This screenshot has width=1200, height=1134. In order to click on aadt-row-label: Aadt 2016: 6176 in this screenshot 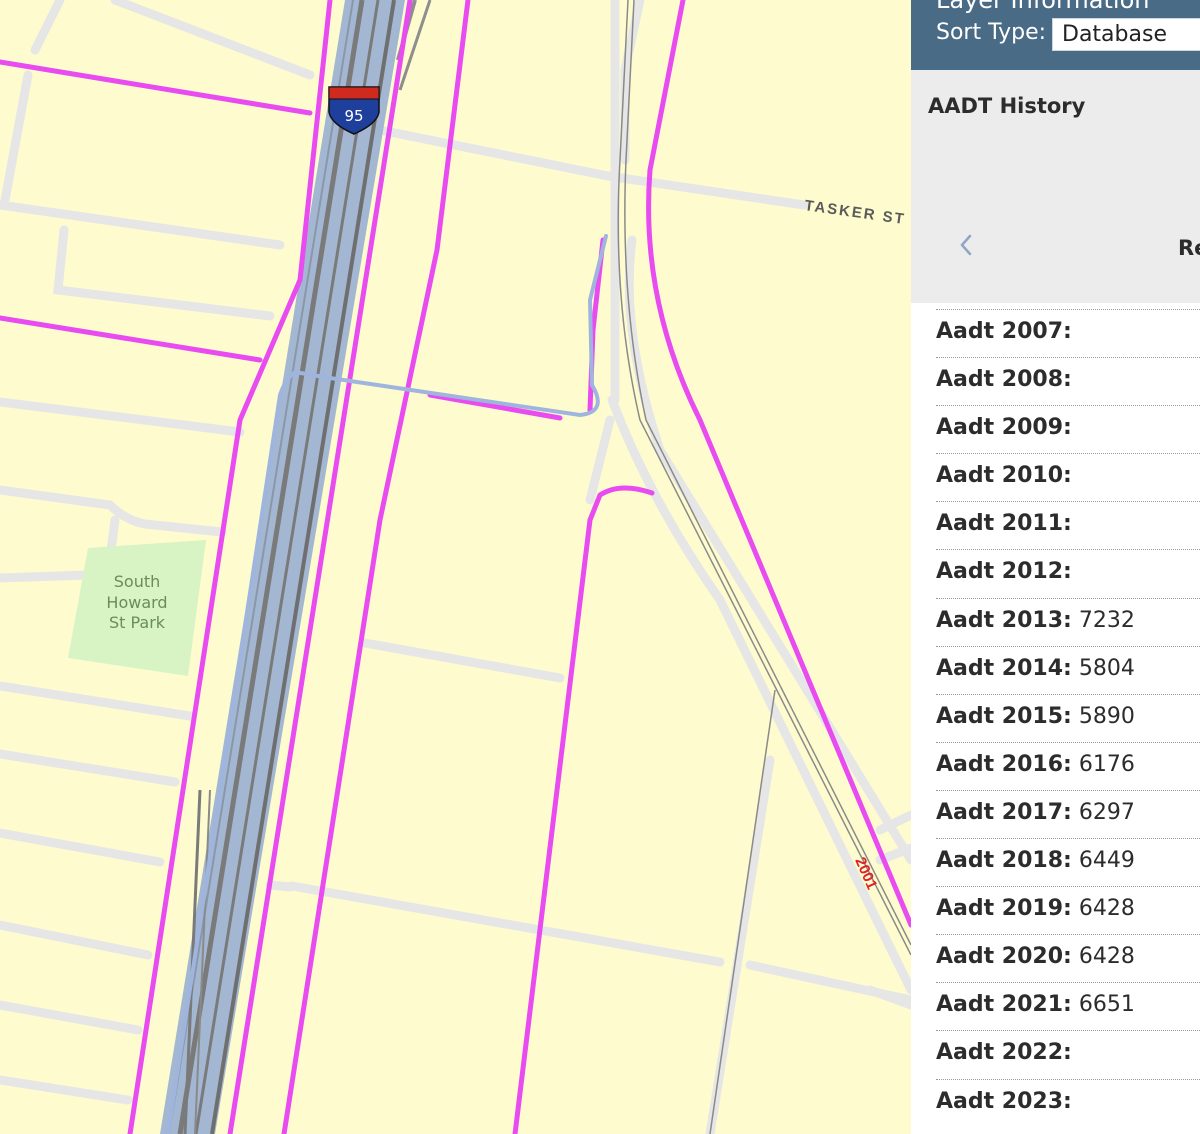, I will do `click(1035, 764)`.